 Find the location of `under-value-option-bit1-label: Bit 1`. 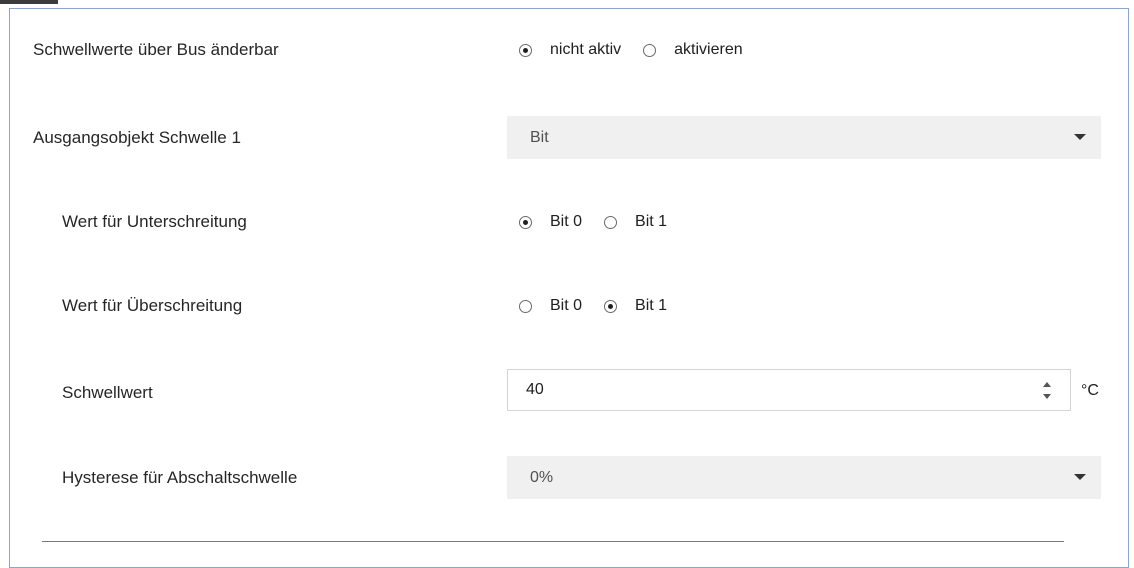

under-value-option-bit1-label: Bit 1 is located at coordinates (651, 221).